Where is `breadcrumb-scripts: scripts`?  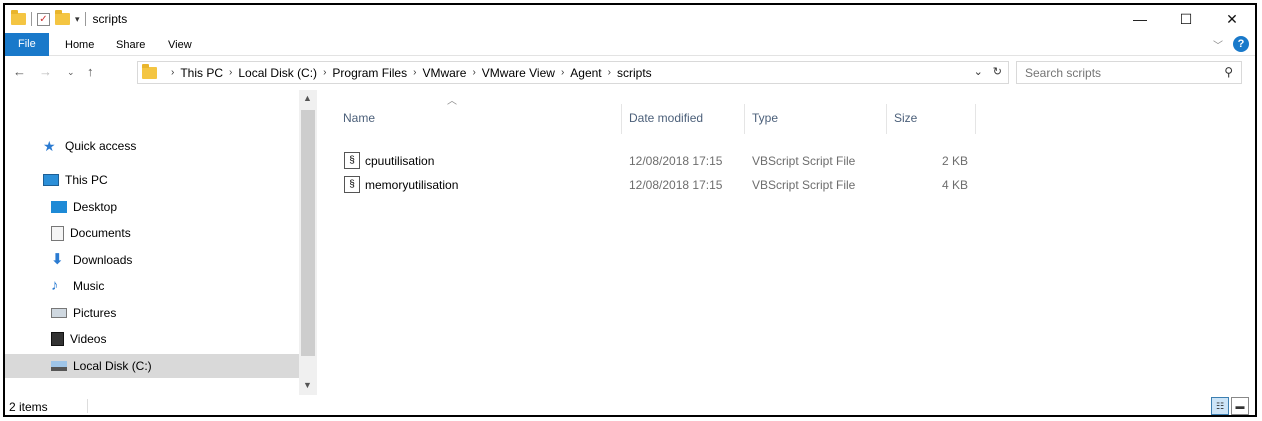 breadcrumb-scripts: scripts is located at coordinates (634, 73).